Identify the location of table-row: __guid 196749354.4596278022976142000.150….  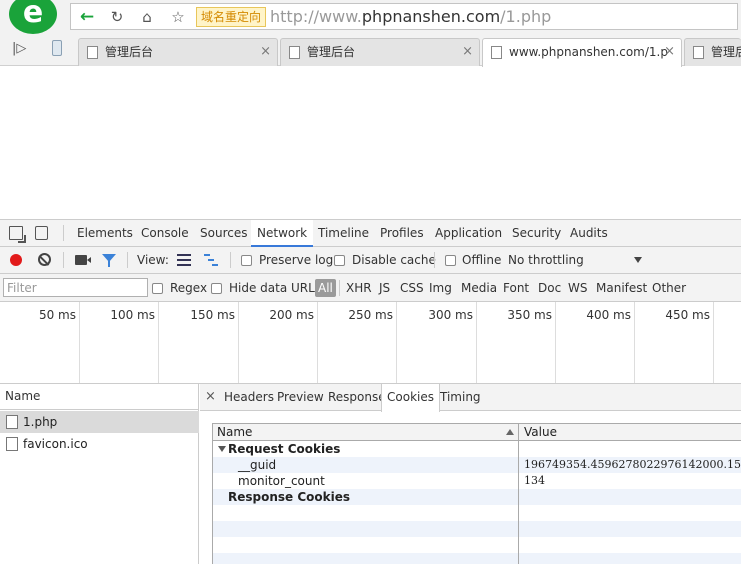
(477, 465).